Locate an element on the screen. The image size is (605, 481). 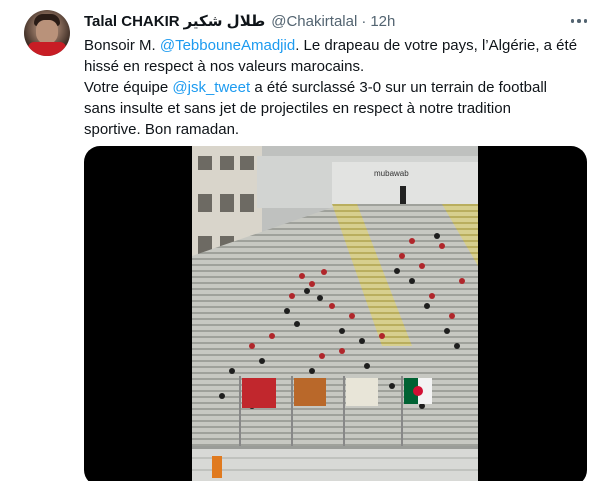
display-name-arabic: طلال شكير is located at coordinates (225, 21).